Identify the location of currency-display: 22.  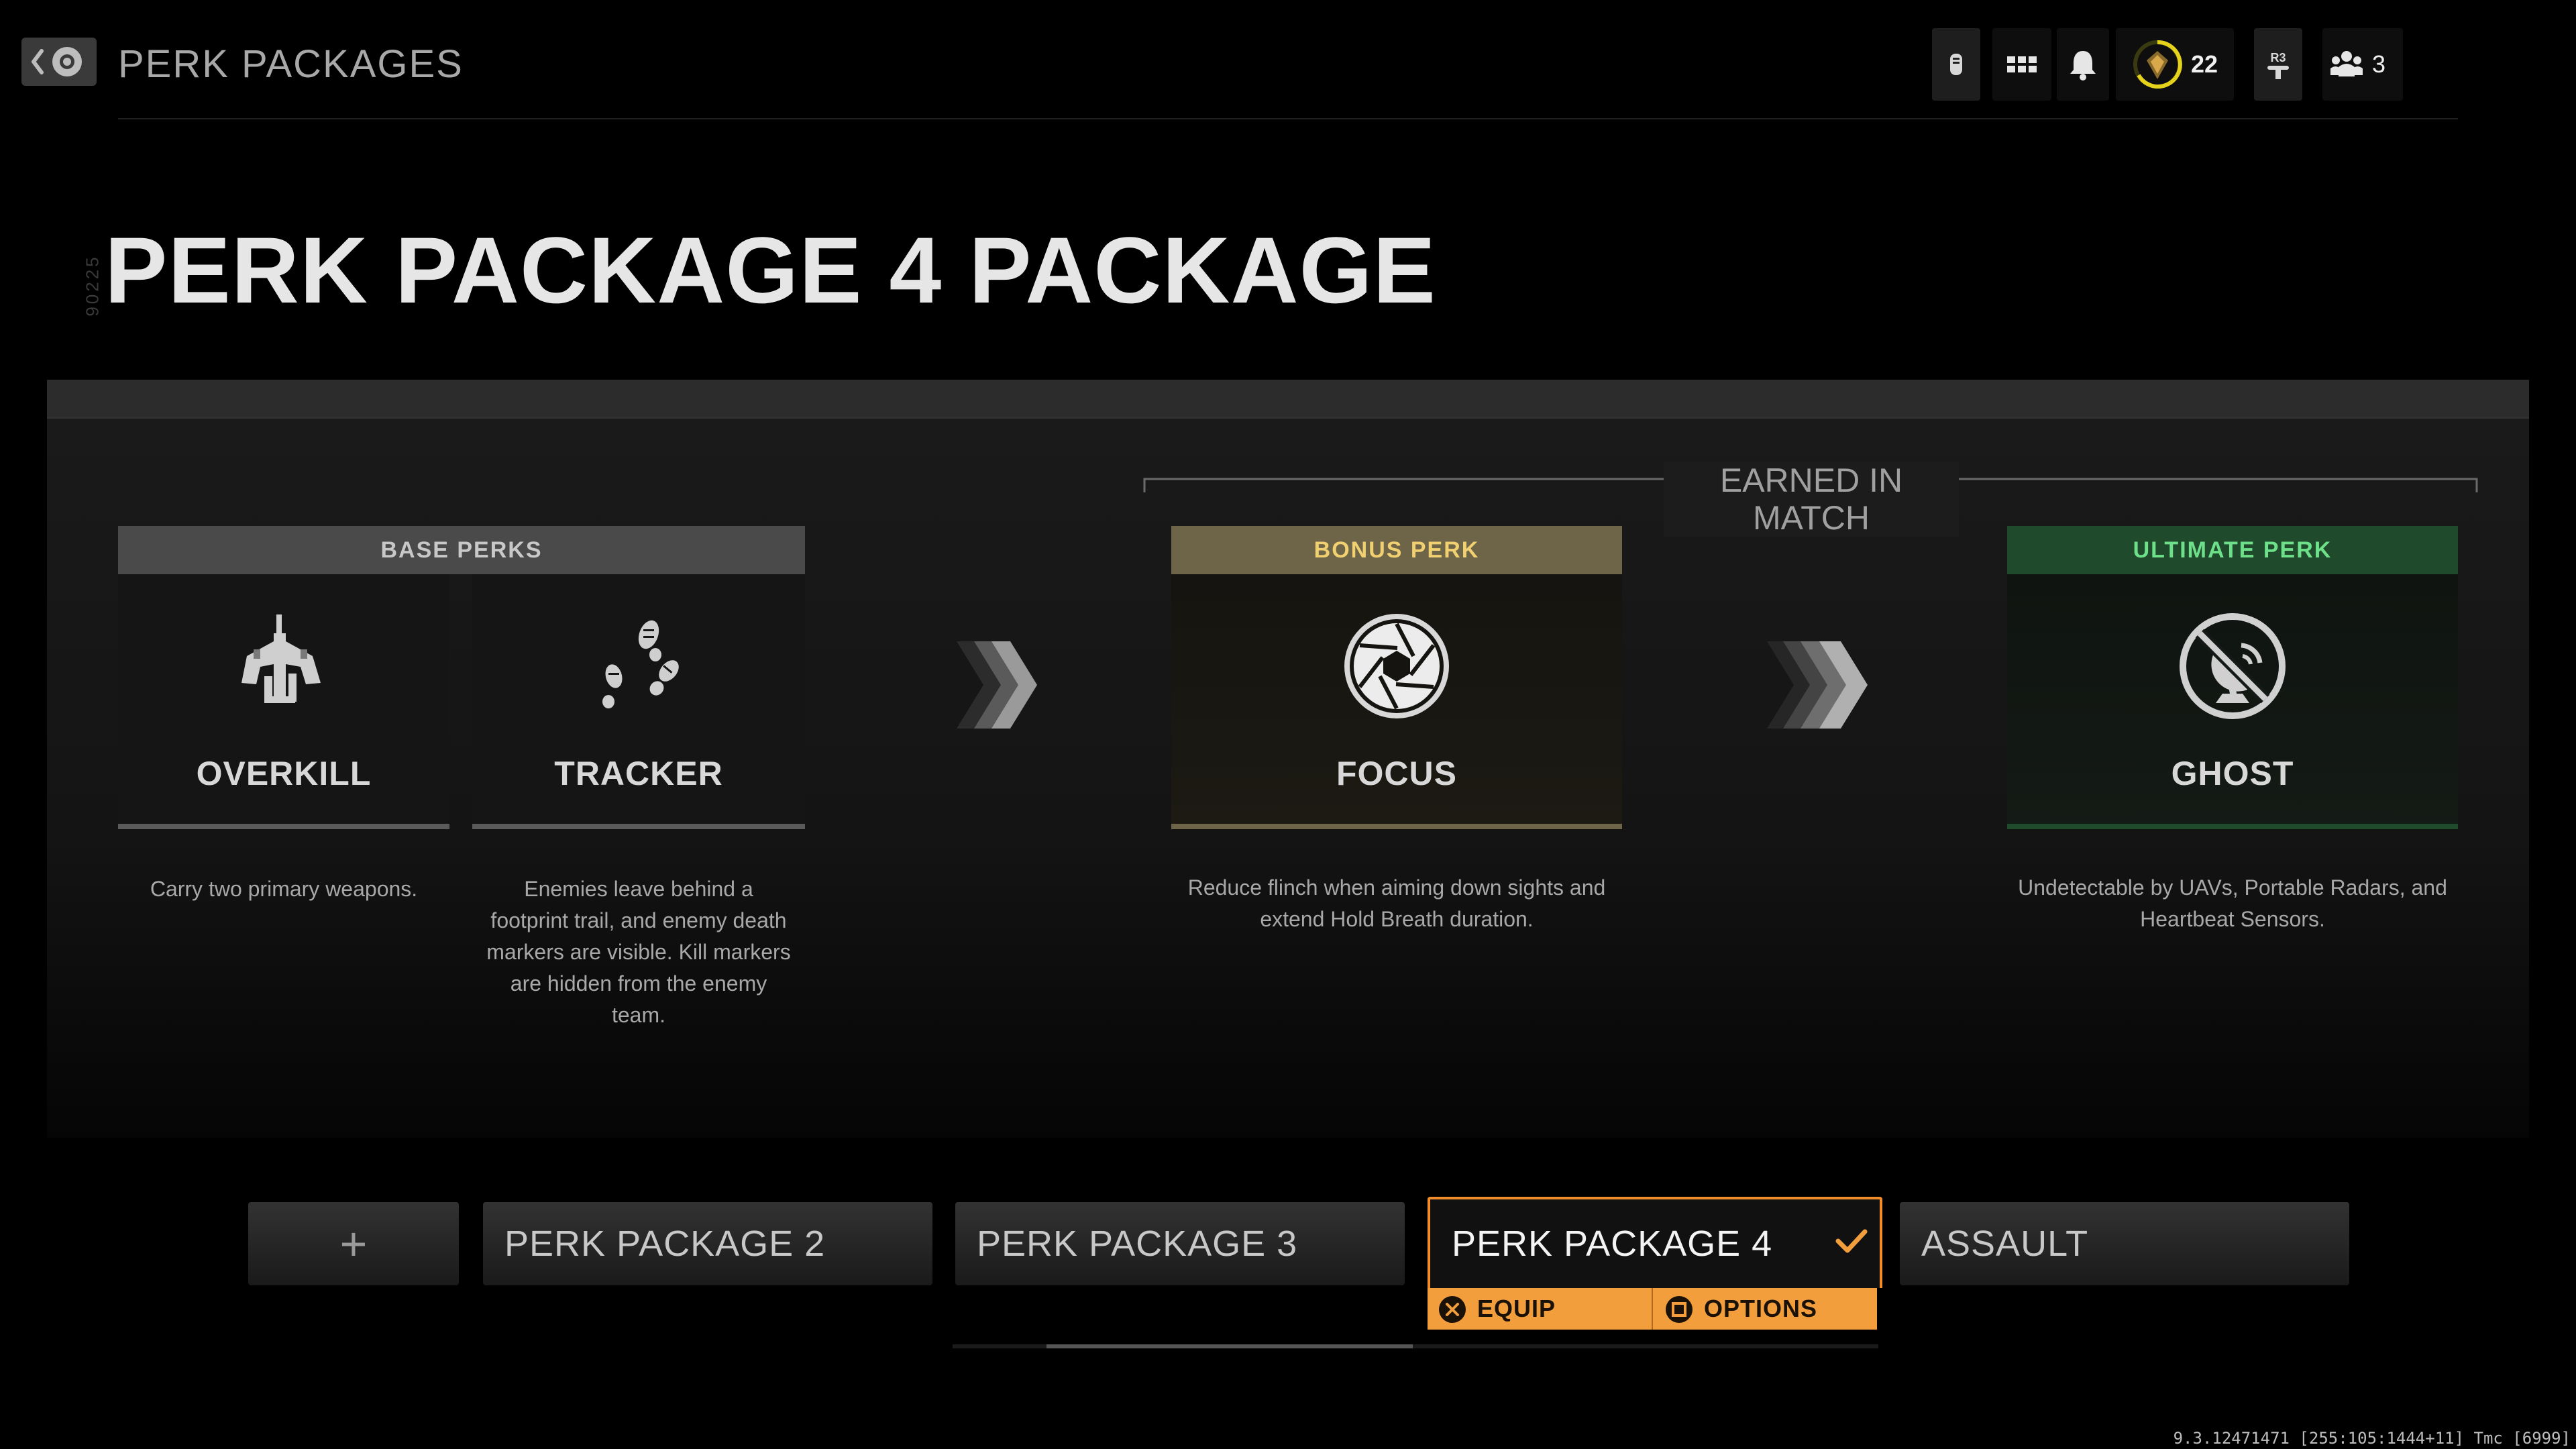
(2175, 64).